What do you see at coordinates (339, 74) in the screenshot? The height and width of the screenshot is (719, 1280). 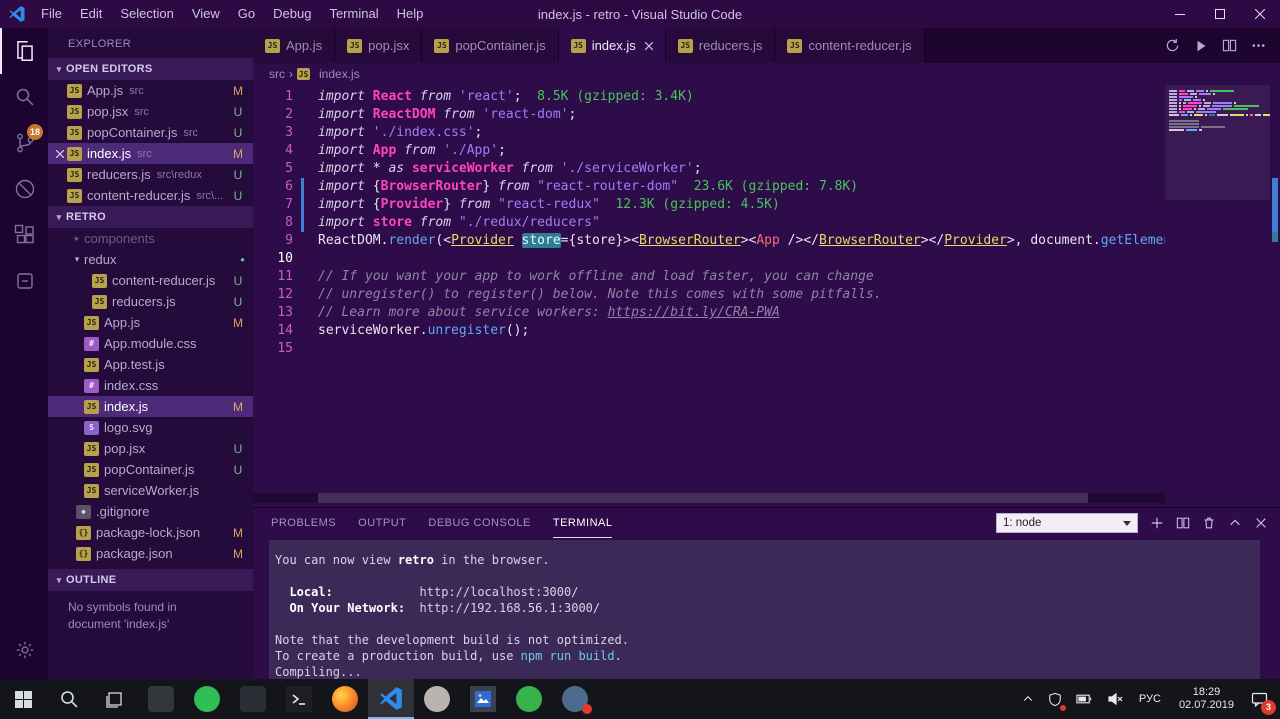 I see `breadcrumb-item-index.js: index.js` at bounding box center [339, 74].